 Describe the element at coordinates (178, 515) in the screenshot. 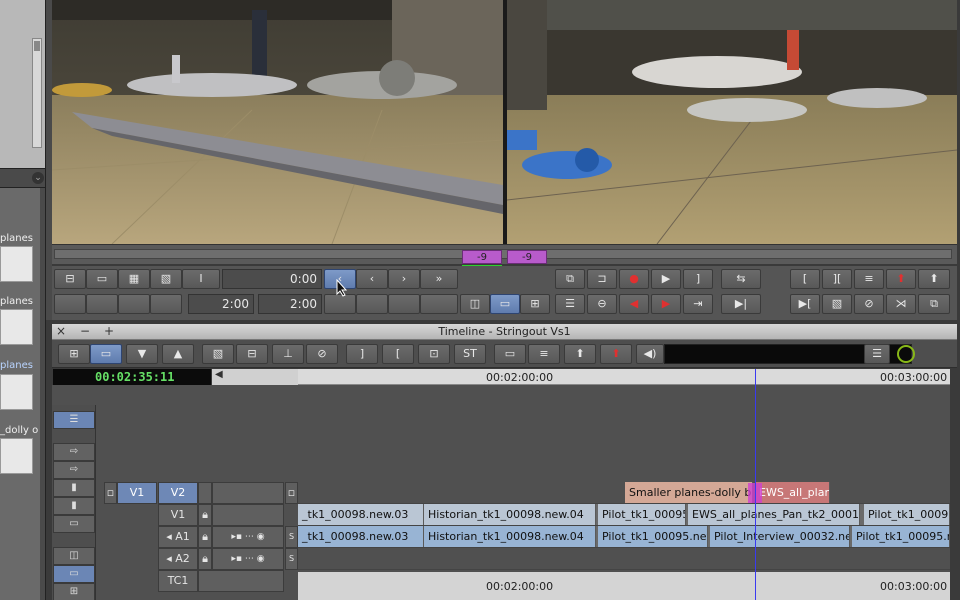

I see `record-track-v1: V1` at that location.